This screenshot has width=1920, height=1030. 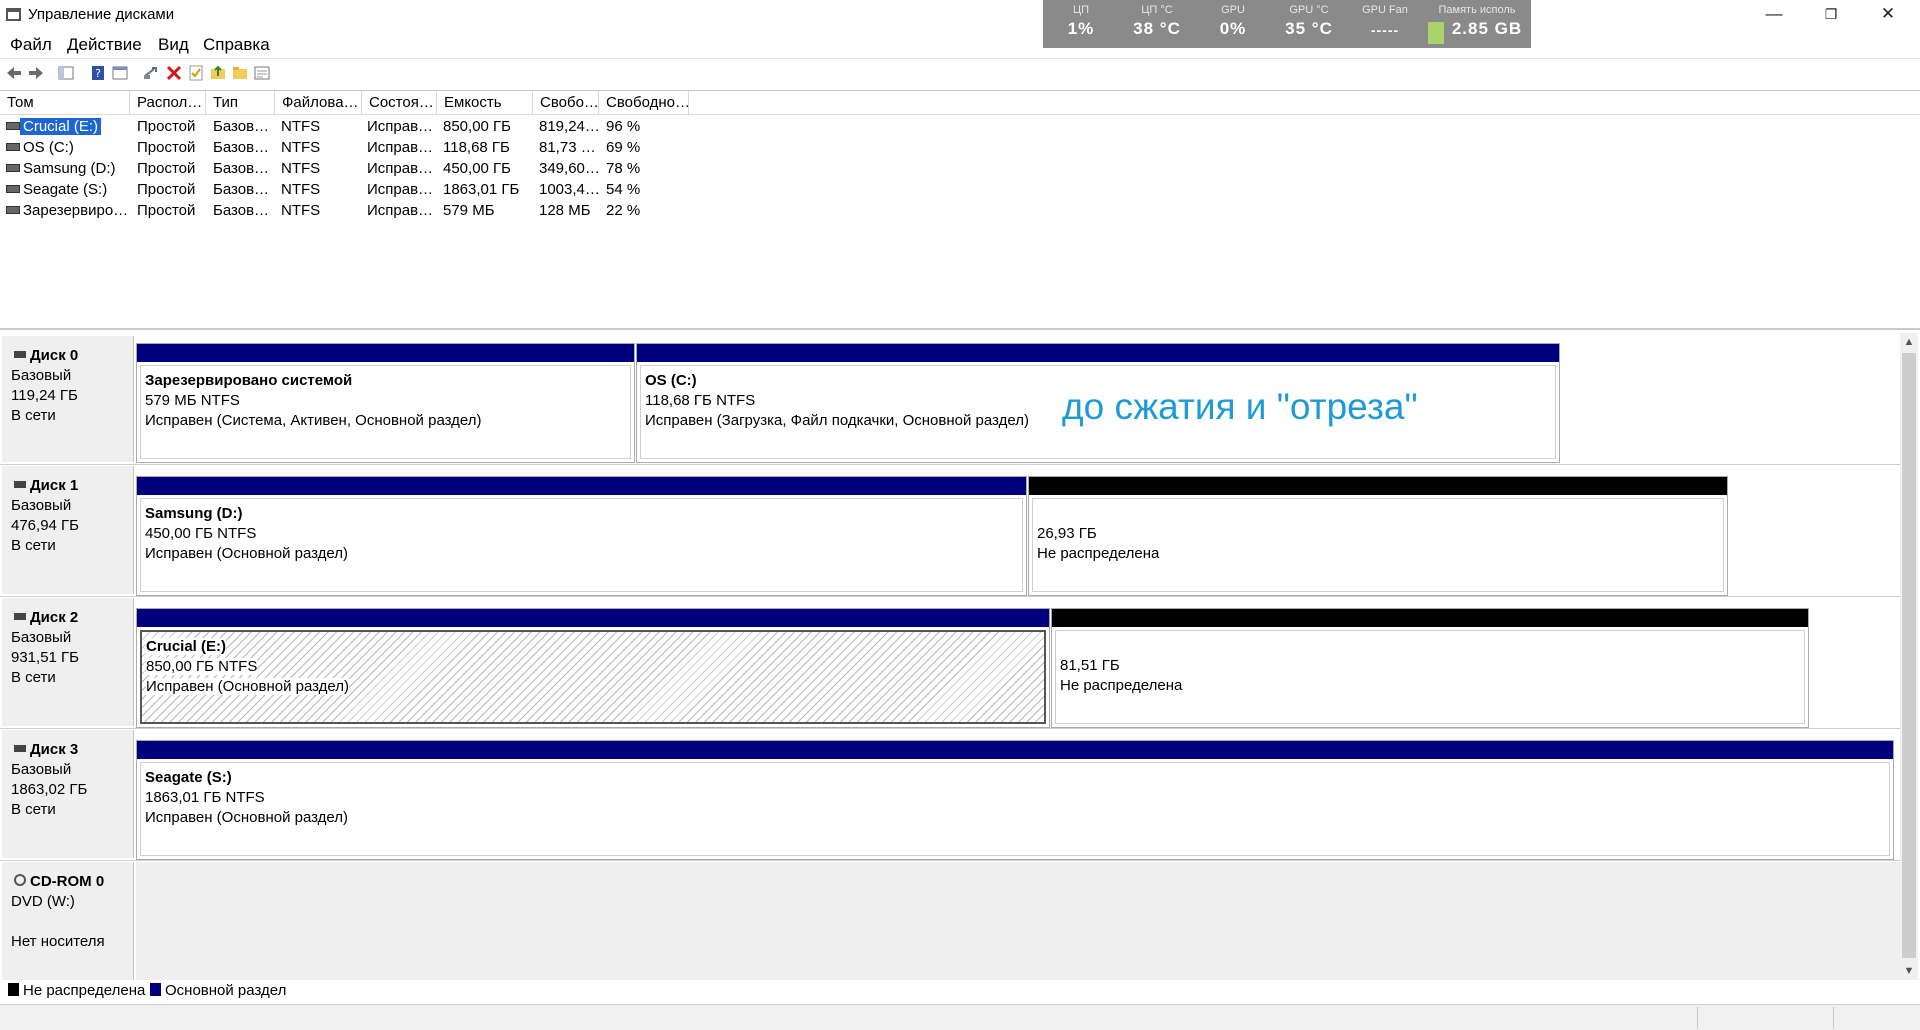 I want to click on console-tree-icon, so click(x=66, y=73).